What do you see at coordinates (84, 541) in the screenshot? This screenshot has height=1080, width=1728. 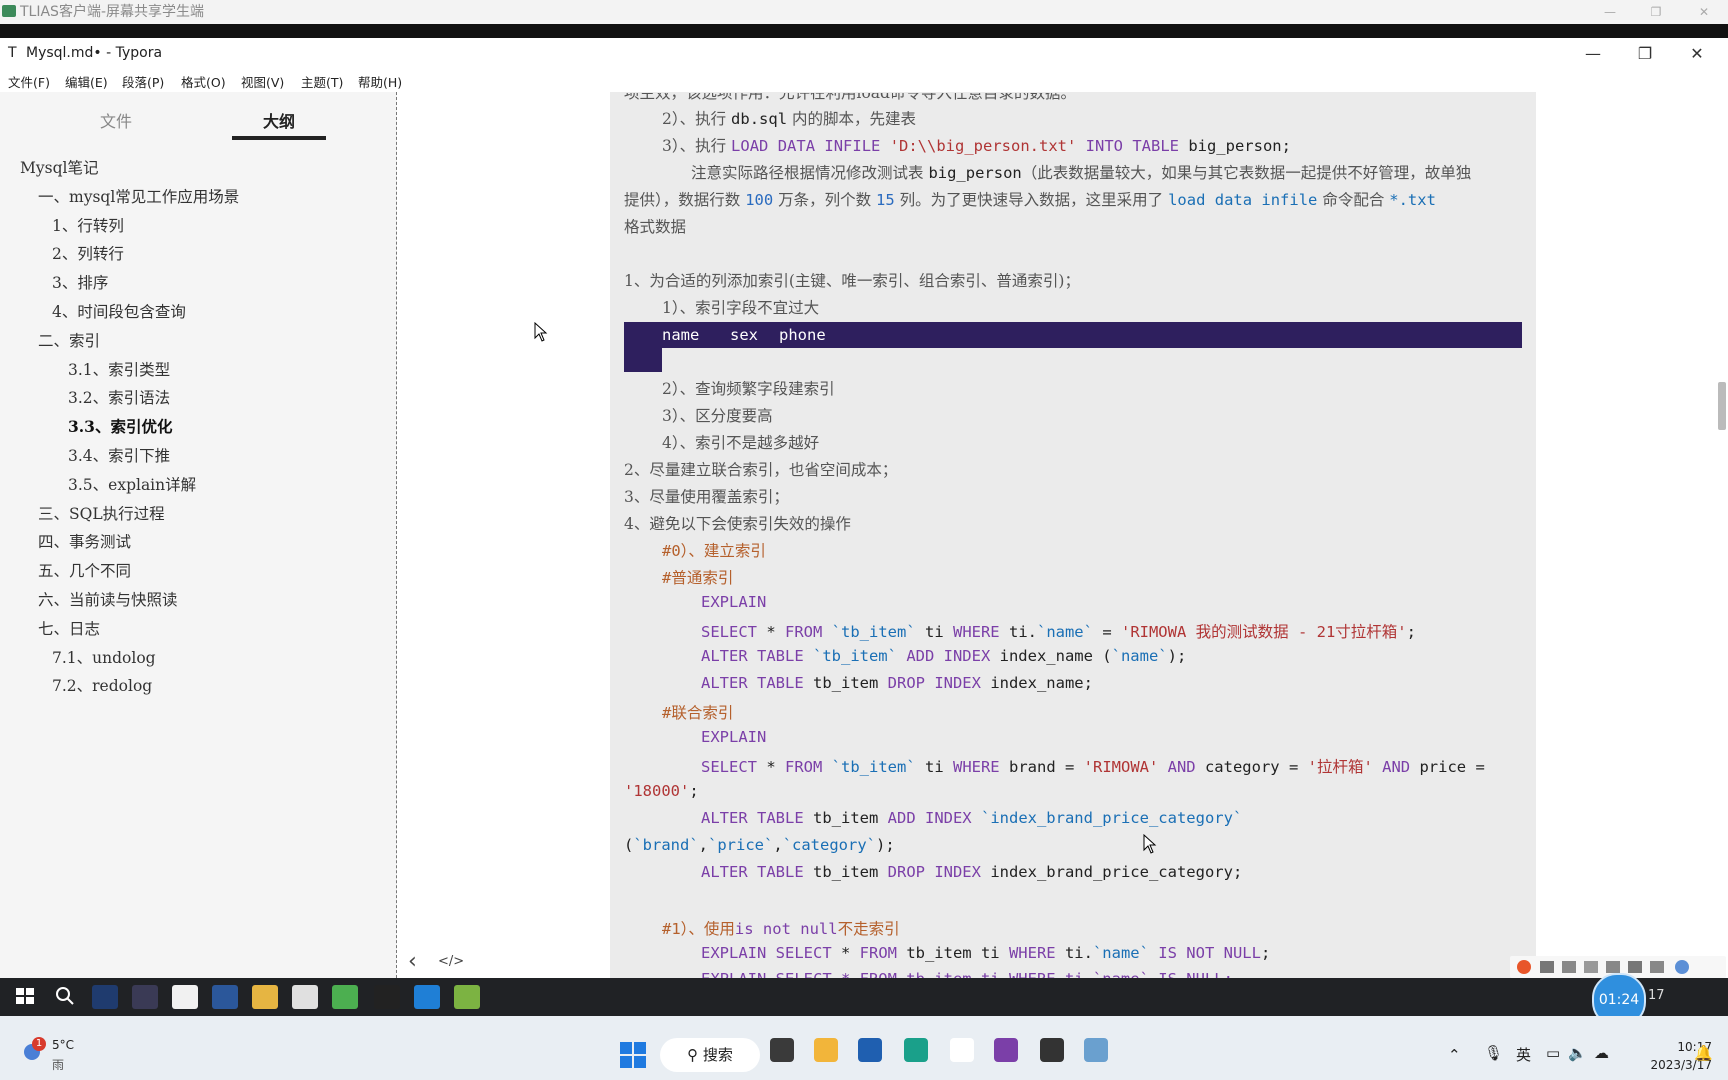 I see `outline-item: 四、事务测试` at bounding box center [84, 541].